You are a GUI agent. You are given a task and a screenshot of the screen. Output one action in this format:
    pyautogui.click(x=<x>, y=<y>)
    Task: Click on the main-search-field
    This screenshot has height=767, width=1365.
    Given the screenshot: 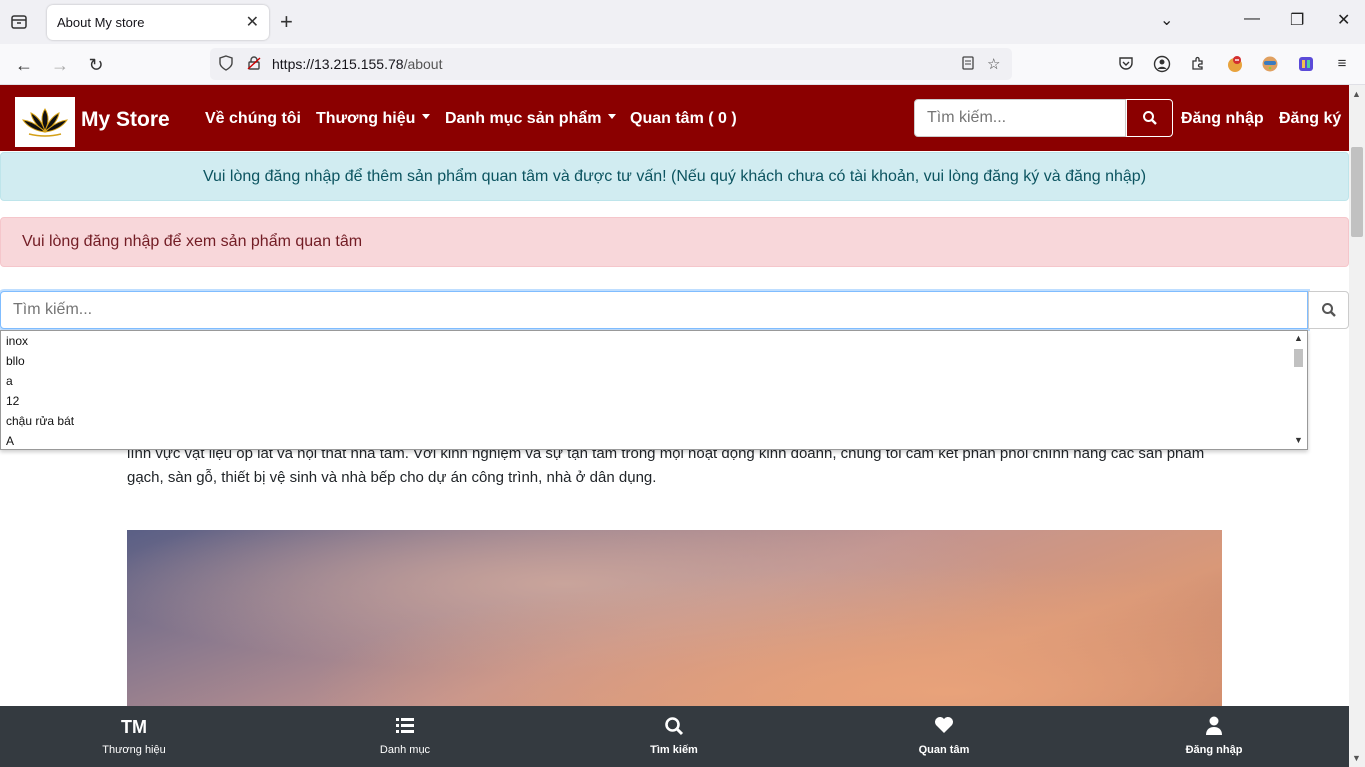 What is the action you would take?
    pyautogui.click(x=654, y=310)
    